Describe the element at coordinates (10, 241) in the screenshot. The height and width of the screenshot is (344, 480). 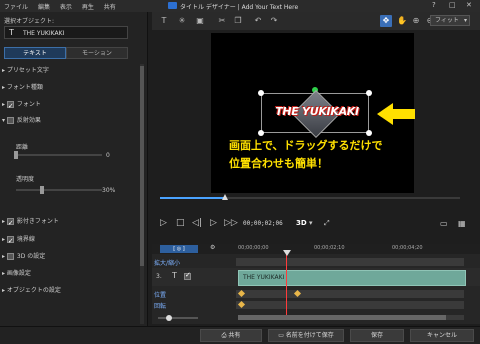
I see `border-checkbox` at that location.